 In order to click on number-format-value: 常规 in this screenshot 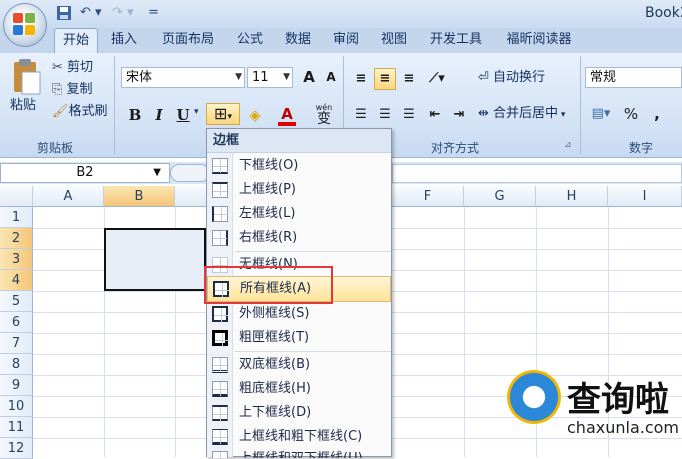, I will do `click(603, 77)`.